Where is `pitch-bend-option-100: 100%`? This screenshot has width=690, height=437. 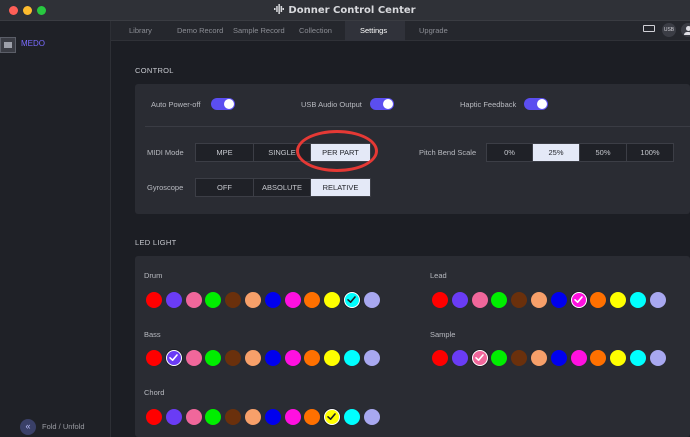 pitch-bend-option-100: 100% is located at coordinates (650, 152).